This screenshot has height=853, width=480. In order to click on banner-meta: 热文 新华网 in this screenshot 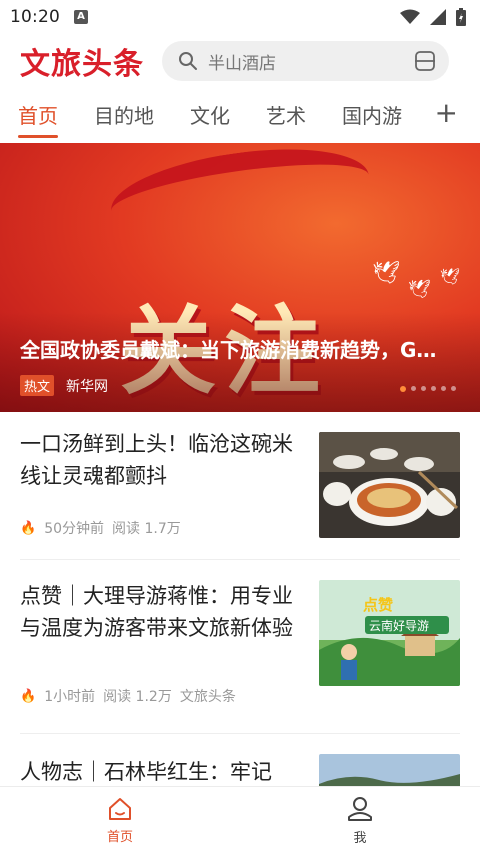, I will do `click(64, 385)`.